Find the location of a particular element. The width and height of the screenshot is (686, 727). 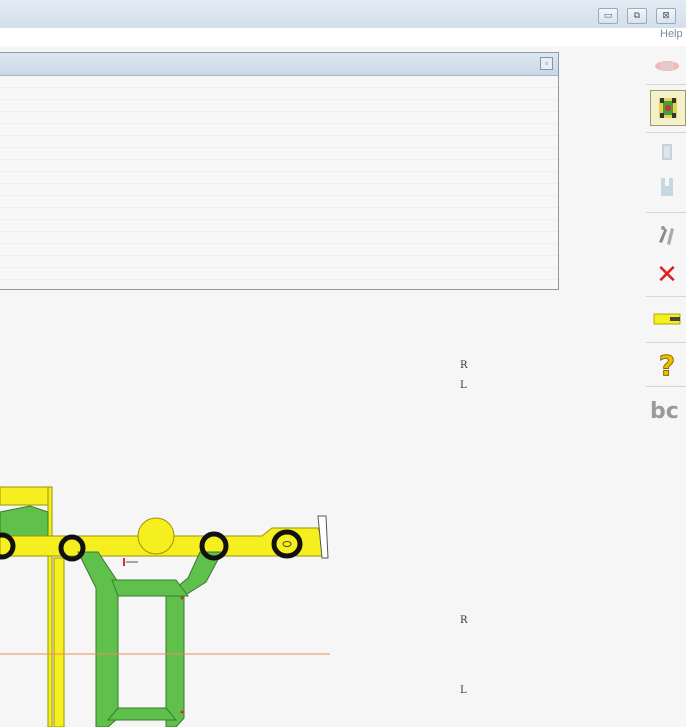

upper-crossmember is located at coordinates (26, 496).